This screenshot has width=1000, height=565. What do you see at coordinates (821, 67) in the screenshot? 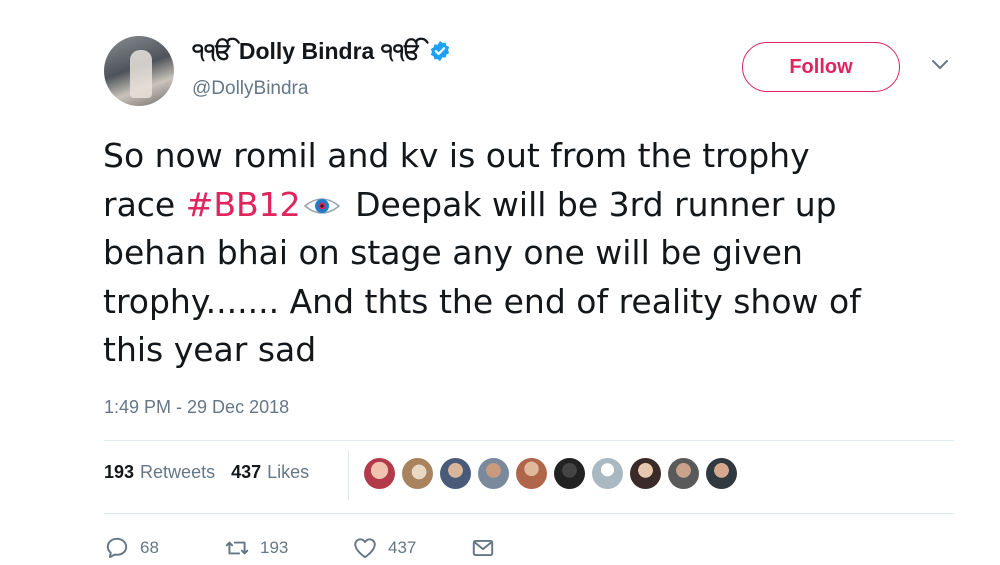
I see `follow-button: Follow` at bounding box center [821, 67].